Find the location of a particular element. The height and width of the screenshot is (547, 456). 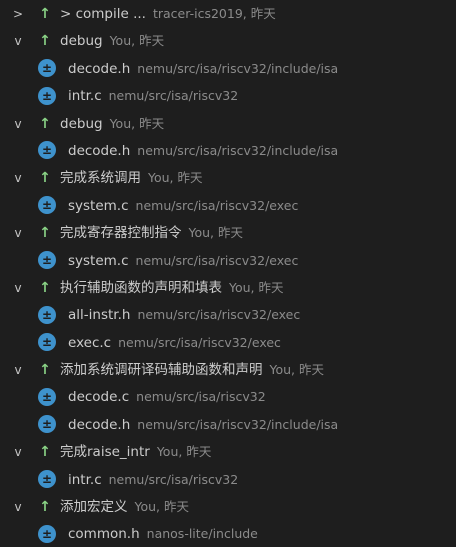

commit-message: 完成系统调用 is located at coordinates (100, 178).